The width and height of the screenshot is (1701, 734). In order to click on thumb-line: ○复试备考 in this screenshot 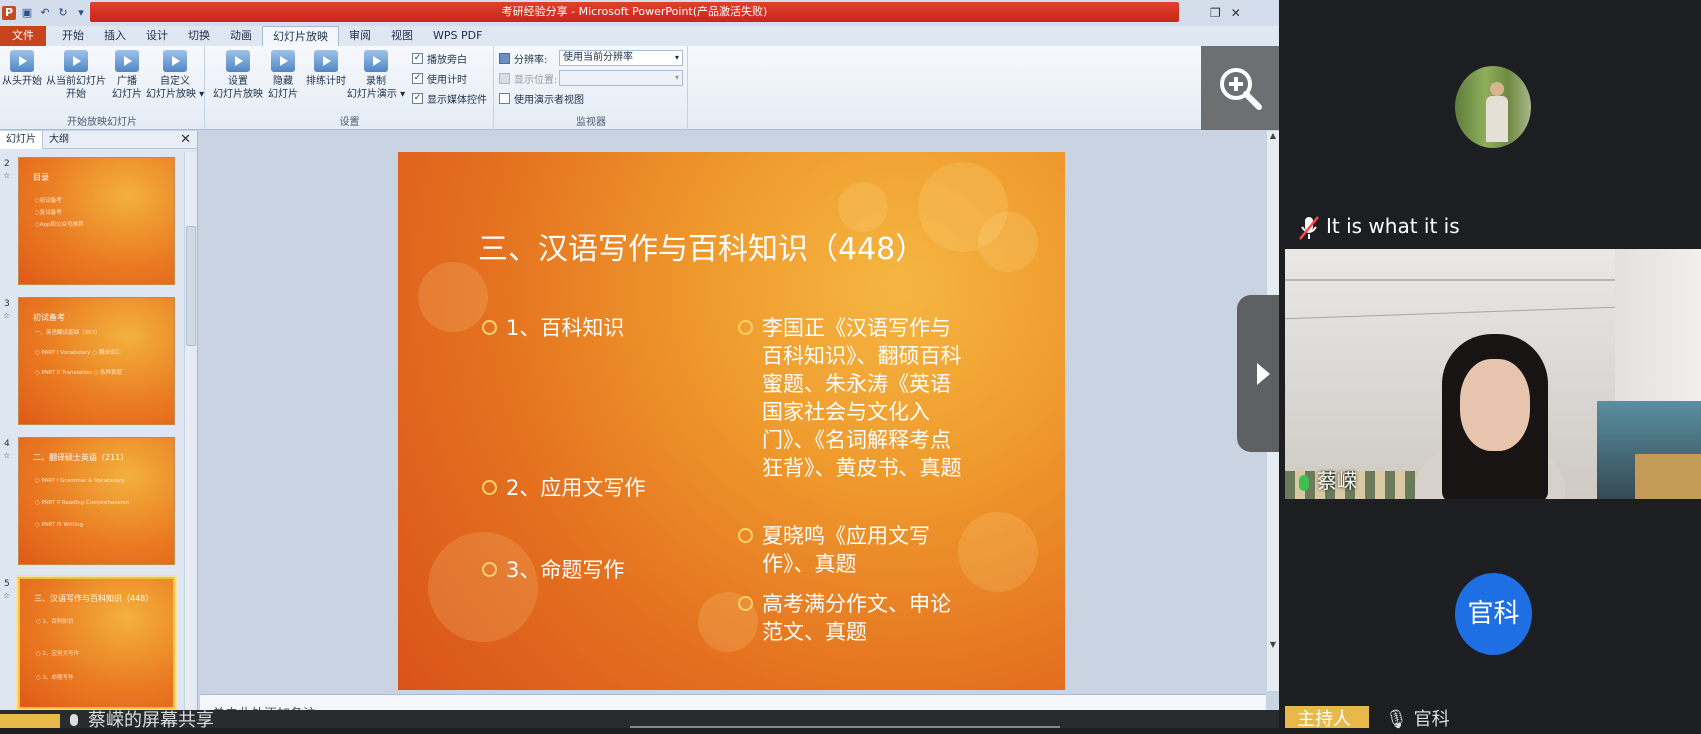, I will do `click(48, 213)`.